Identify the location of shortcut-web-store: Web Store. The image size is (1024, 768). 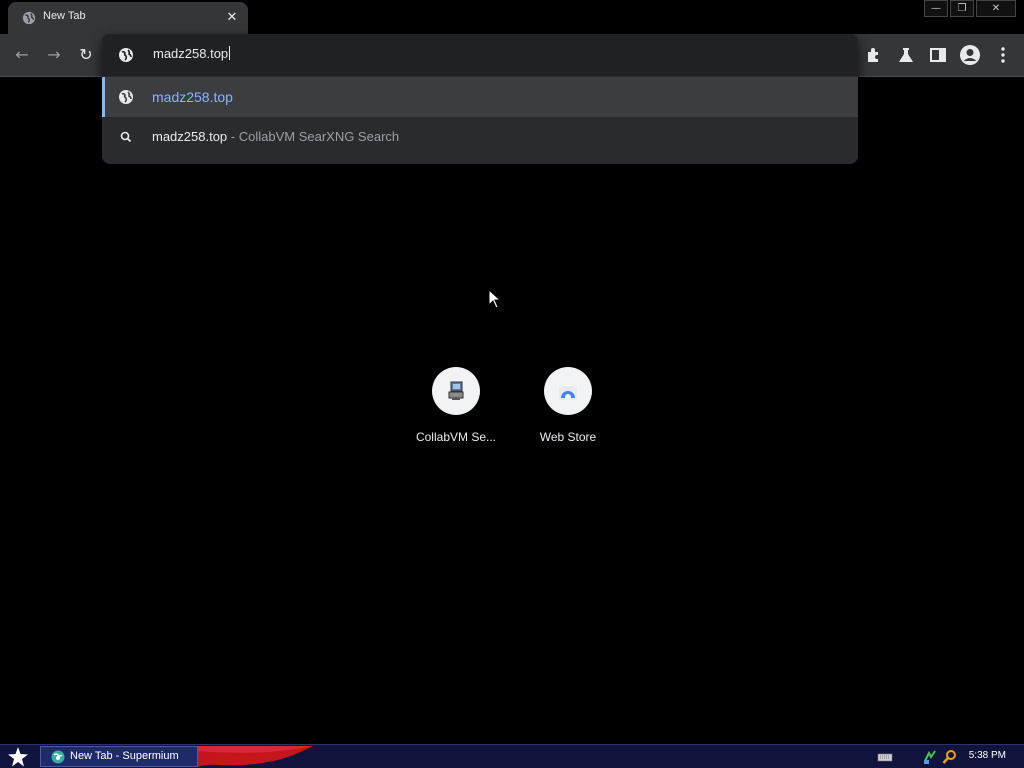
(568, 409).